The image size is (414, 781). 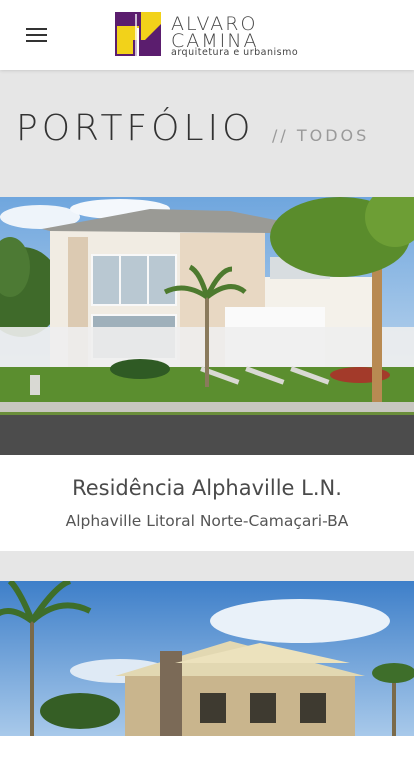 What do you see at coordinates (207, 488) in the screenshot?
I see `project-title: Residência Alphaville L.N.` at bounding box center [207, 488].